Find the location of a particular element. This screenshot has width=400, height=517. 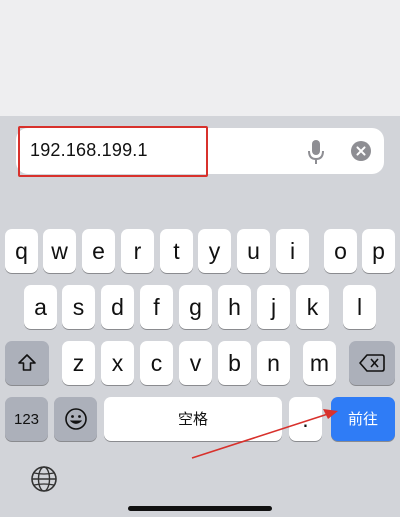

key-label: i is located at coordinates (292, 250).